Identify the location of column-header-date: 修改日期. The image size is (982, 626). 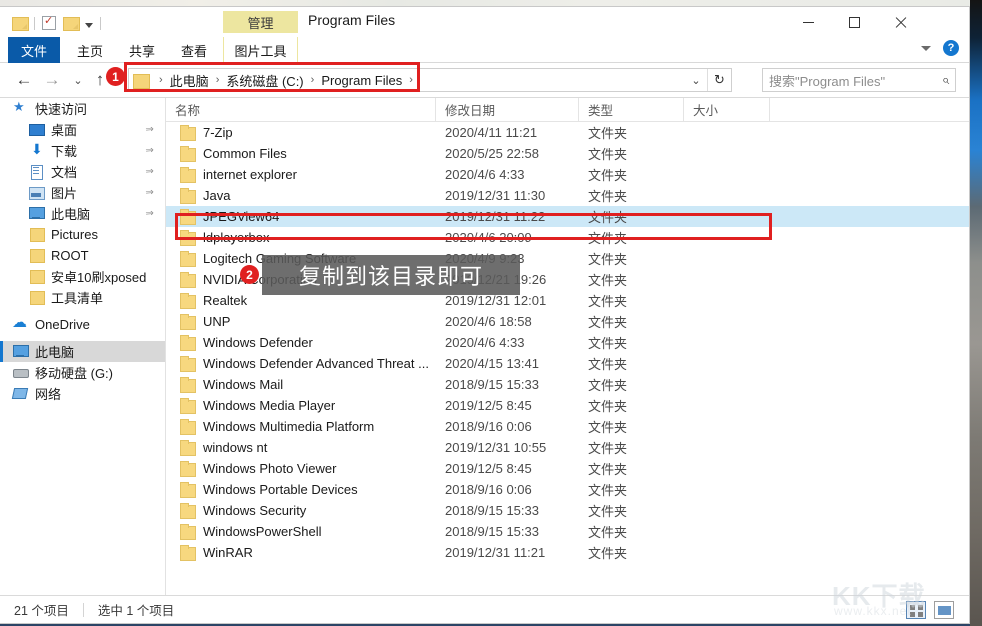
(507, 109).